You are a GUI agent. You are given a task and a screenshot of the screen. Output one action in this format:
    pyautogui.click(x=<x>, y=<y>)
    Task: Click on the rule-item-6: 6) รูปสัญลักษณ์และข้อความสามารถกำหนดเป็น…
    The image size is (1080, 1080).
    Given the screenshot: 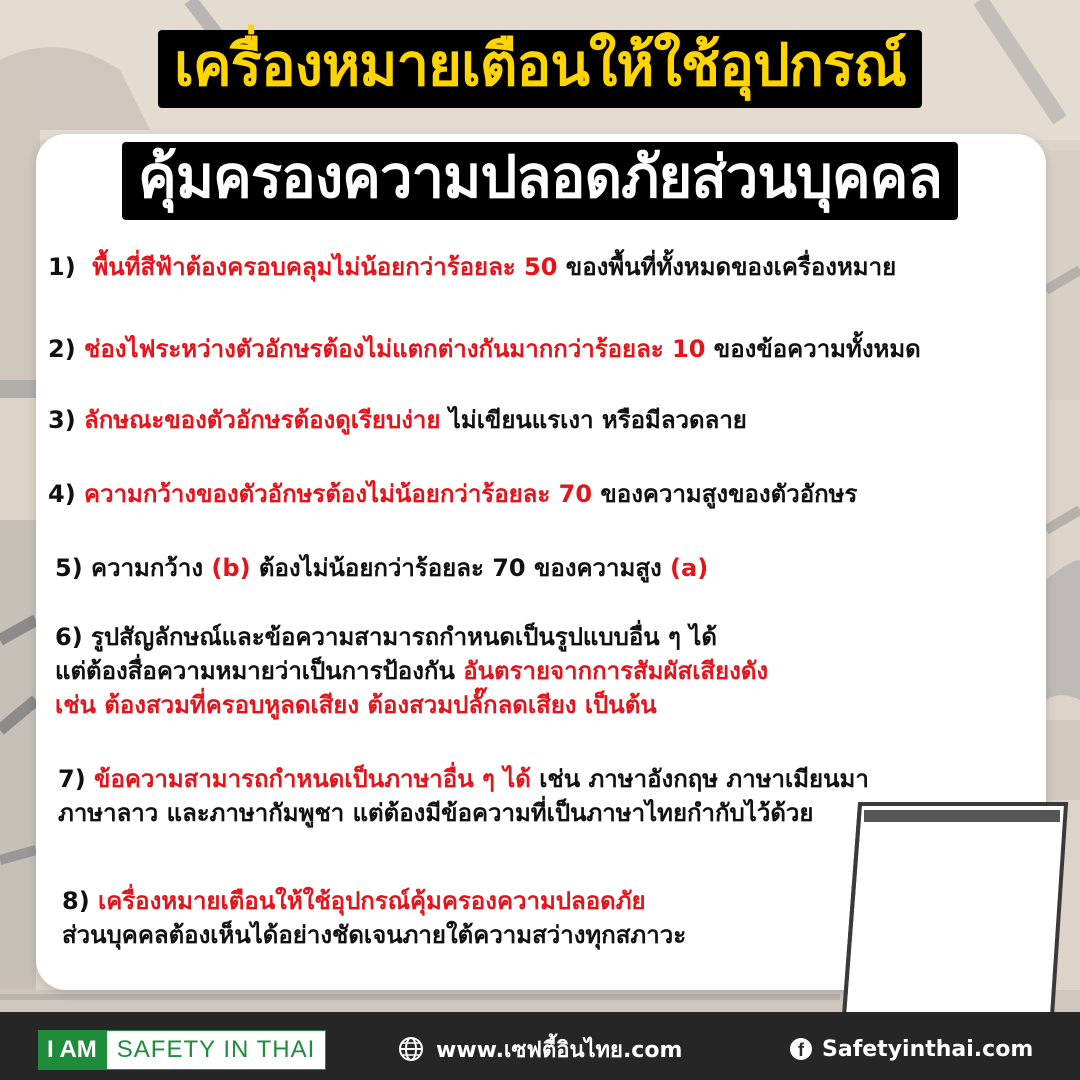 What is the action you would take?
    pyautogui.click(x=411, y=671)
    